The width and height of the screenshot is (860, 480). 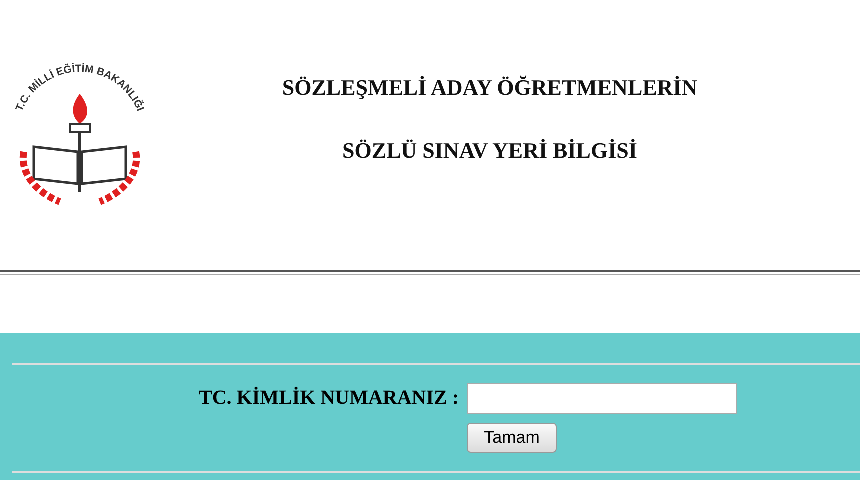 I want to click on page-title: SÖZLEŞMELİ ADAY ÖĞRETMENLERİN, so click(x=490, y=88).